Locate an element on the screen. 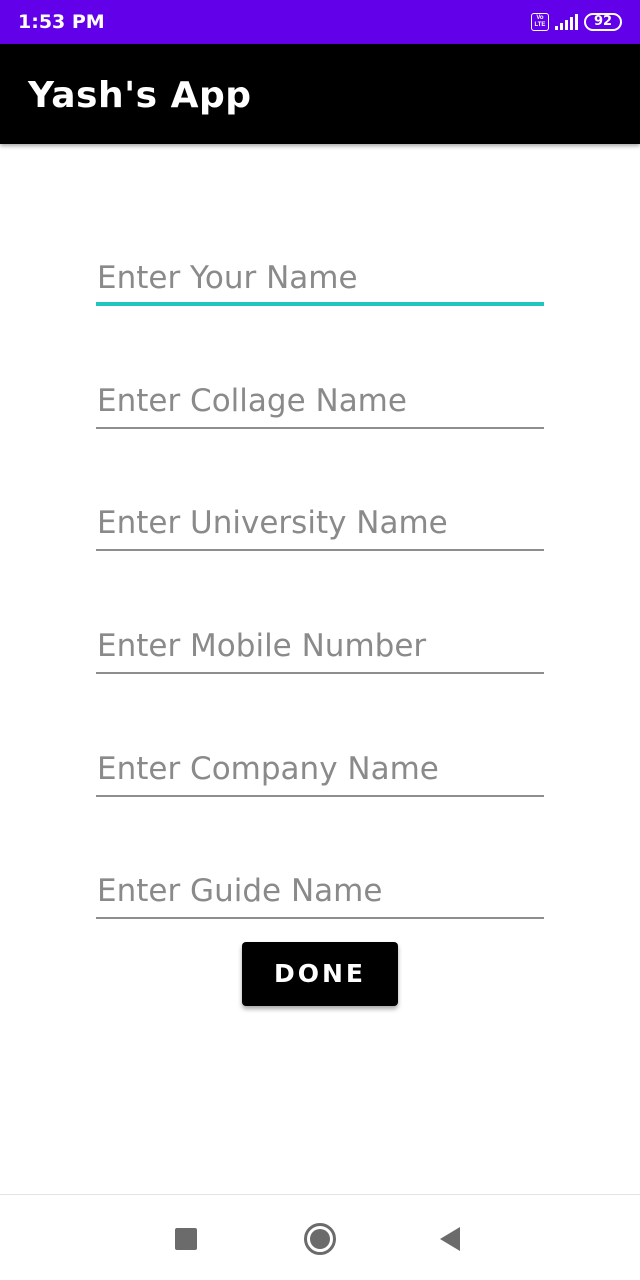 The image size is (640, 1280). app-title: Yash's App is located at coordinates (140, 95).